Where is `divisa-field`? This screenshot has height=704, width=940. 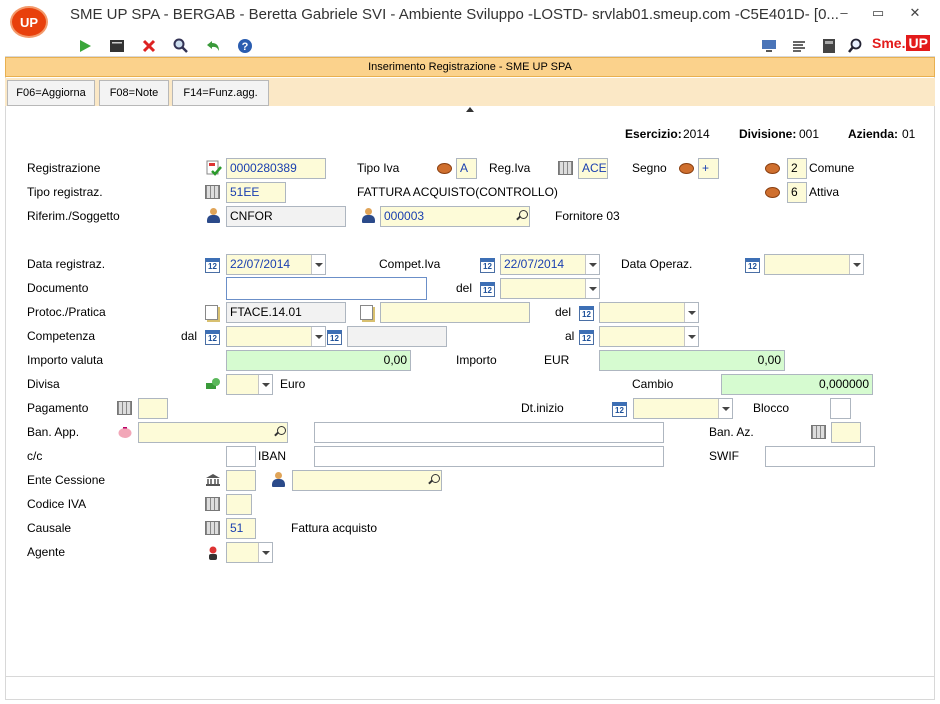 divisa-field is located at coordinates (249, 384).